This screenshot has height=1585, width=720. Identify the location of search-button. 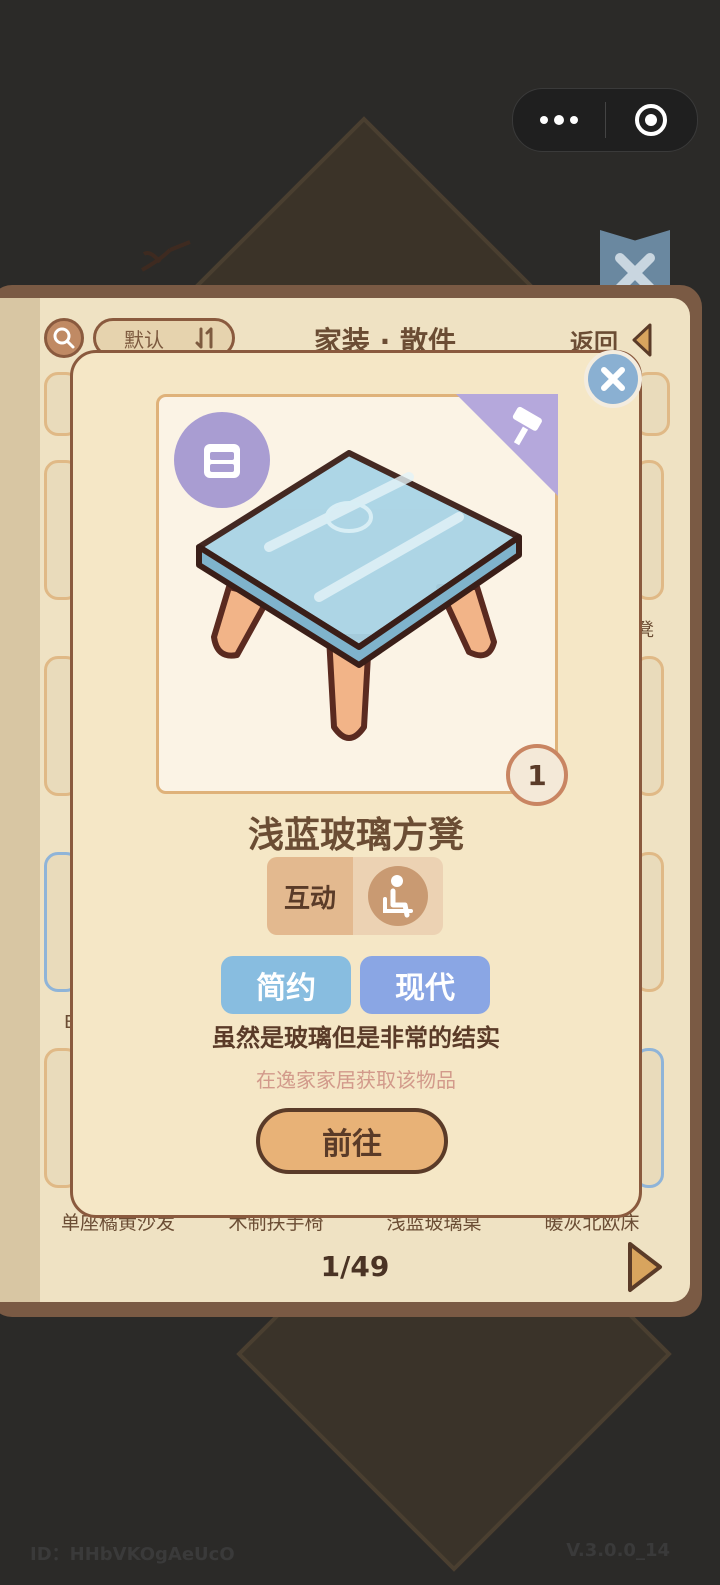
(64, 338).